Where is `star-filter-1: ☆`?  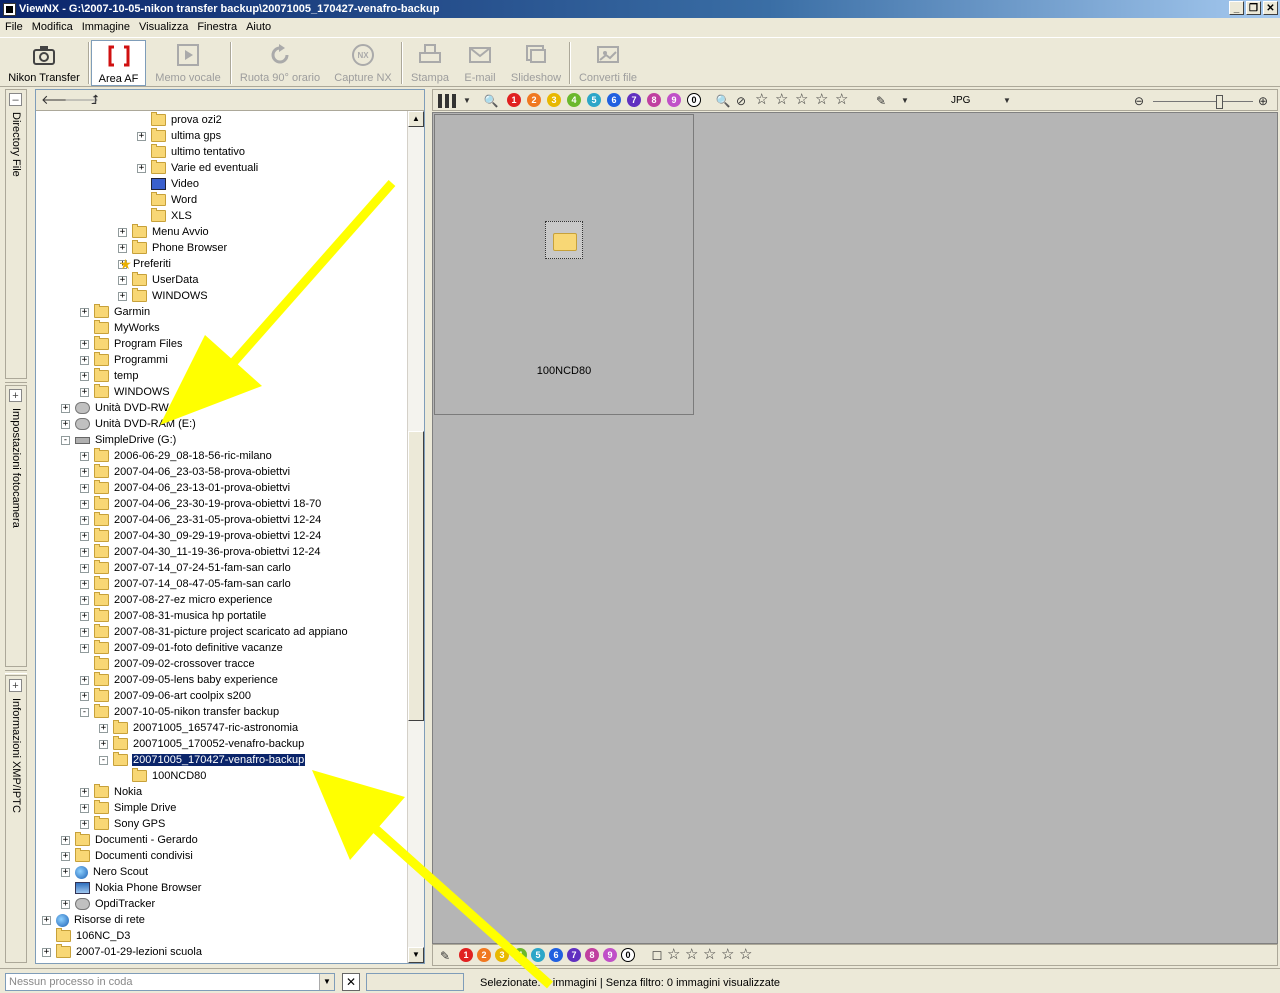 star-filter-1: ☆ is located at coordinates (761, 100).